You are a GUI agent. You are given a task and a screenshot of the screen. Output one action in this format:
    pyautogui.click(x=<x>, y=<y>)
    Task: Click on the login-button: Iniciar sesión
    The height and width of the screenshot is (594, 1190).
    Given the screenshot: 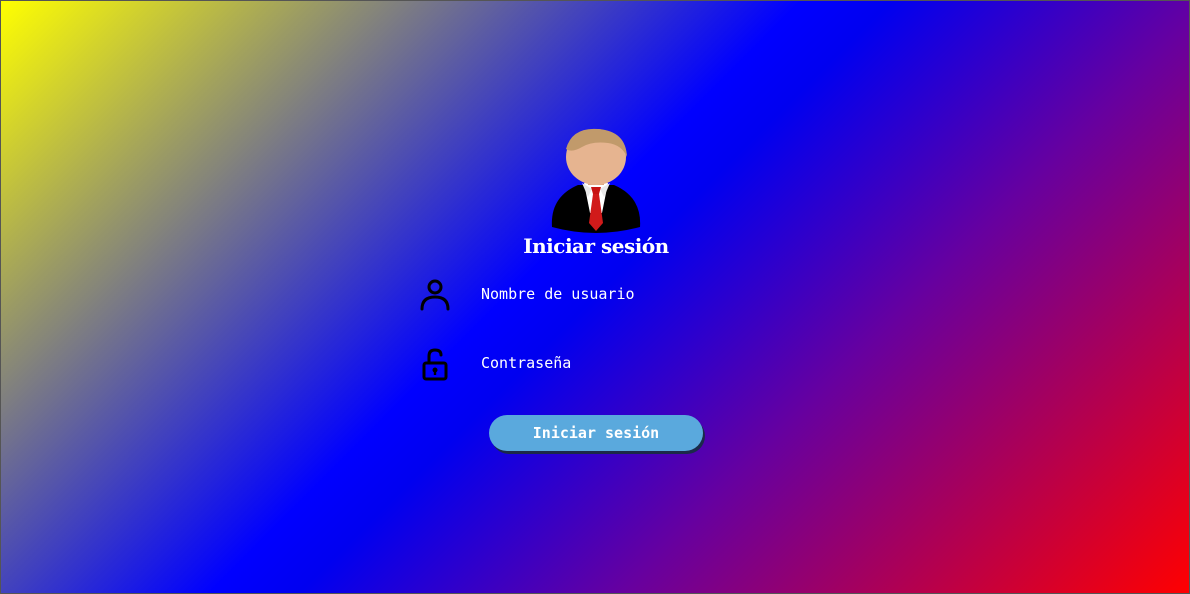 What is the action you would take?
    pyautogui.click(x=596, y=433)
    